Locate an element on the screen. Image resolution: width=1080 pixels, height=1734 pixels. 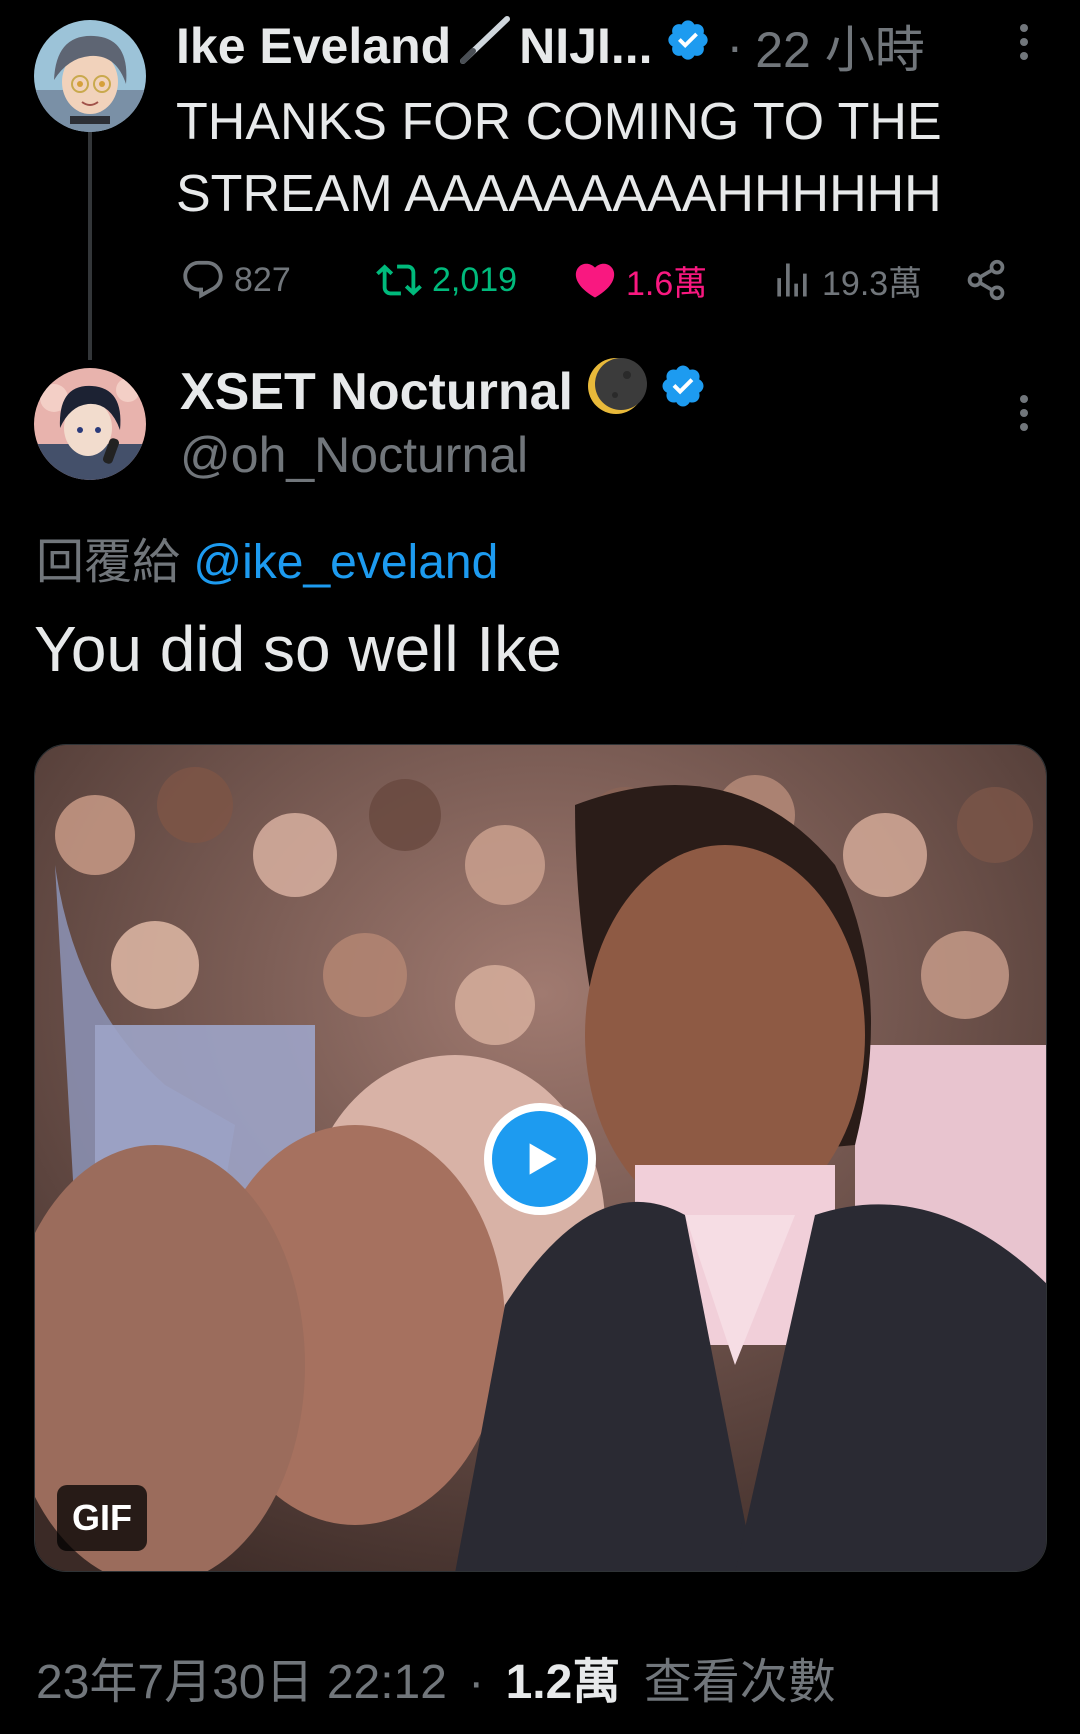
reply-button: 827 is located at coordinates (235, 280).